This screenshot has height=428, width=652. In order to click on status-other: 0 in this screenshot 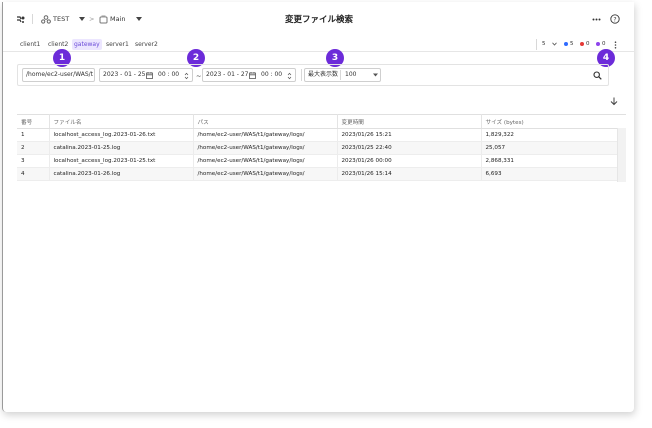, I will do `click(601, 44)`.